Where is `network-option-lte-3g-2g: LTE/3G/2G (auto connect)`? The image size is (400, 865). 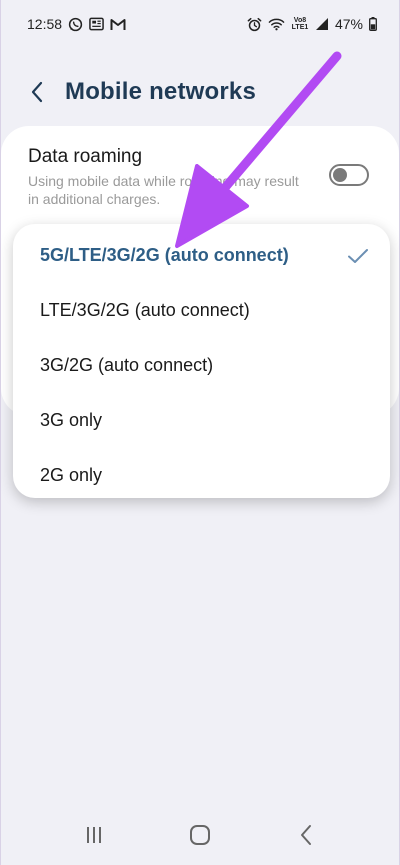 network-option-lte-3g-2g: LTE/3G/2G (auto connect) is located at coordinates (201, 310).